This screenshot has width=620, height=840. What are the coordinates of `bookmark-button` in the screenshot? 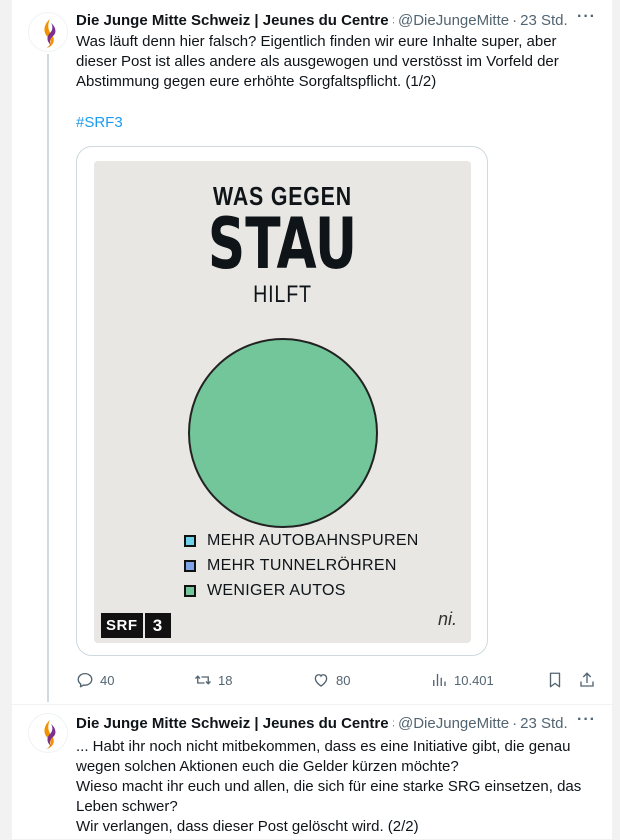 It's located at (558, 680).